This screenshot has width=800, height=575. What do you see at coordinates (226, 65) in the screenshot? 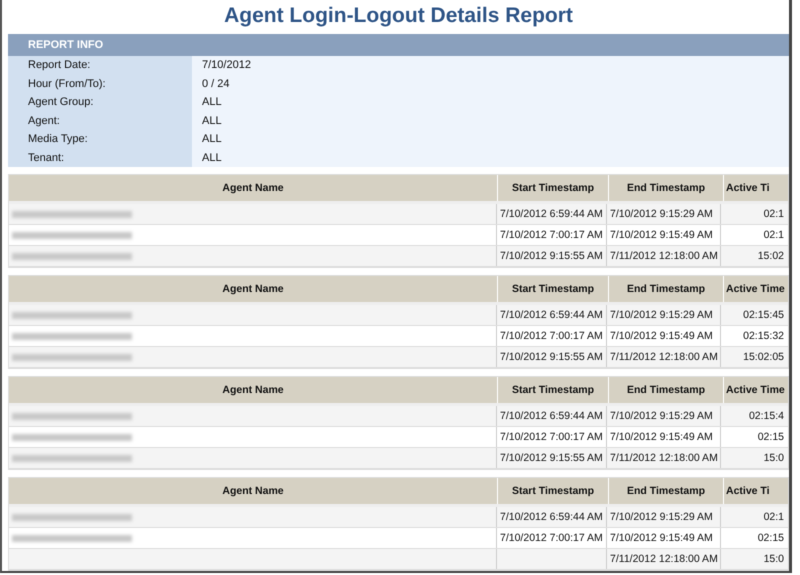
I see `field-value: 7/10/2012` at bounding box center [226, 65].